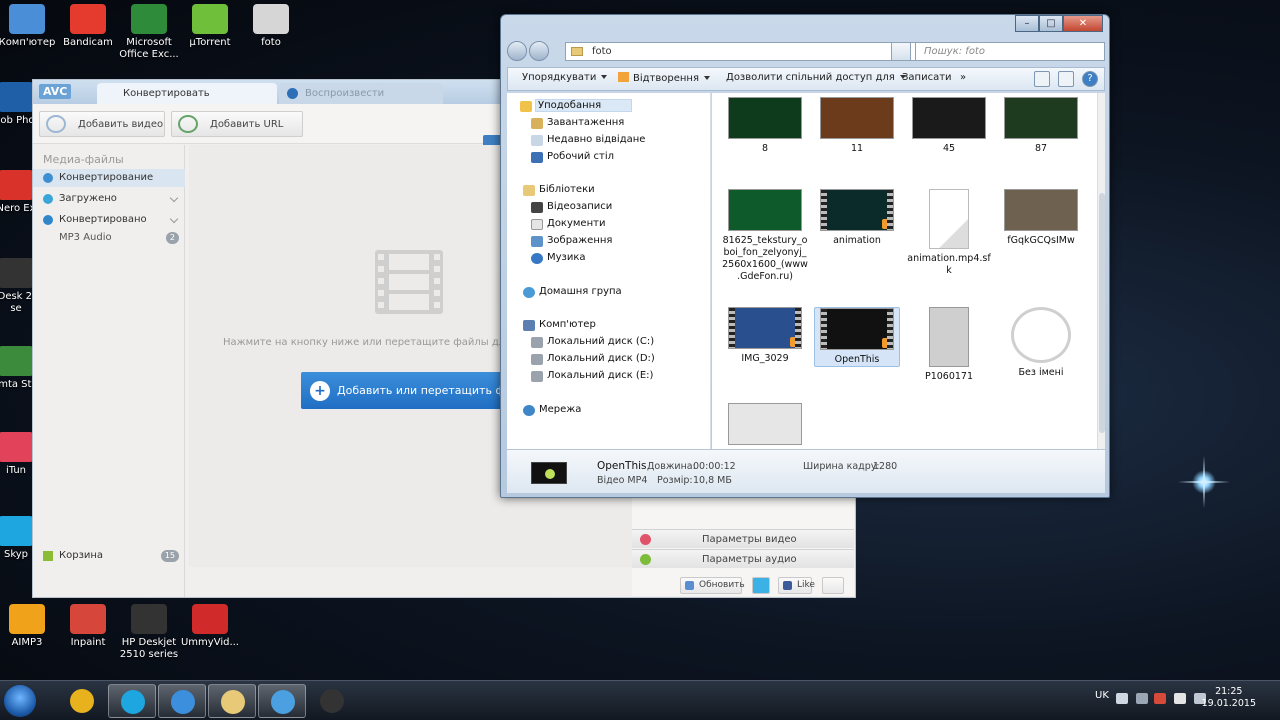  I want to click on dropdown-arrow-icon, so click(706, 78).